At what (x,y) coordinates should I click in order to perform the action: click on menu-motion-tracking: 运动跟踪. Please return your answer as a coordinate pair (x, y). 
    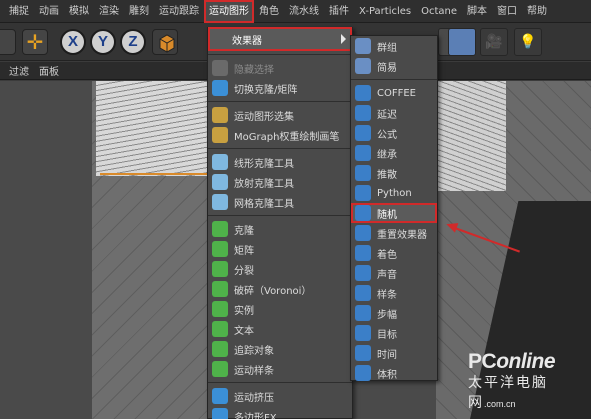
    Looking at the image, I should click on (179, 11).